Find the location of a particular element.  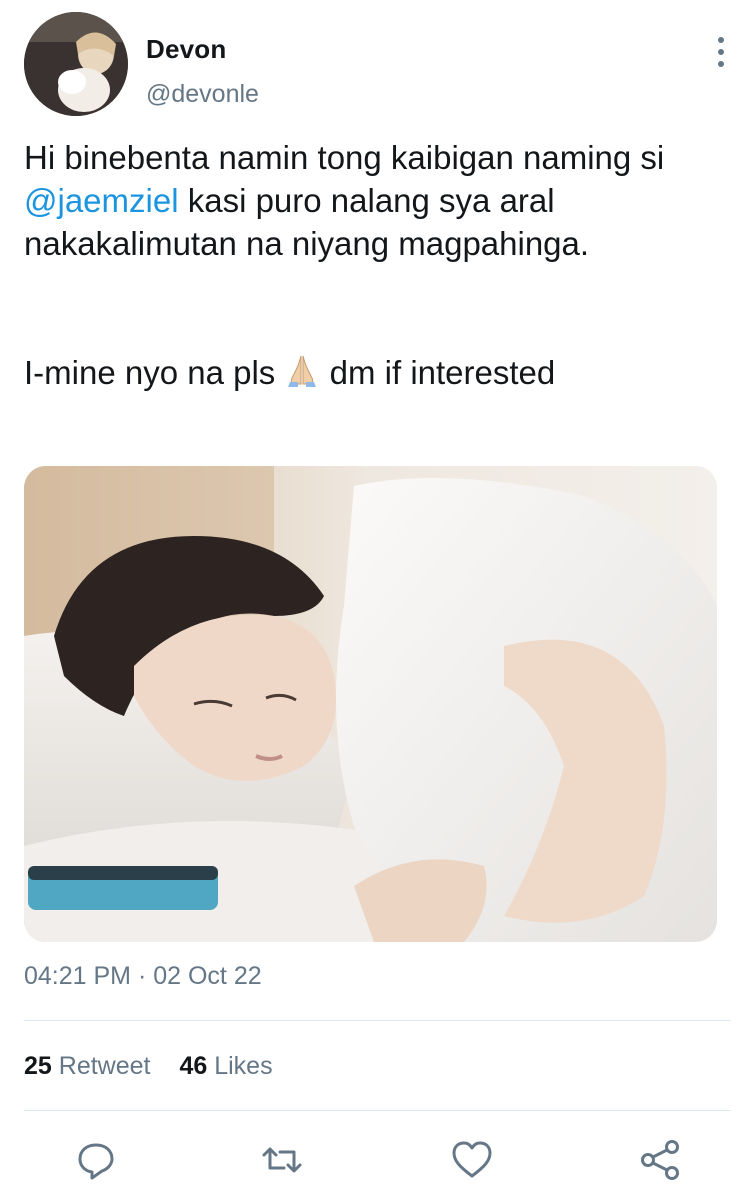

mention-link: @jaemziel is located at coordinates (101, 200).